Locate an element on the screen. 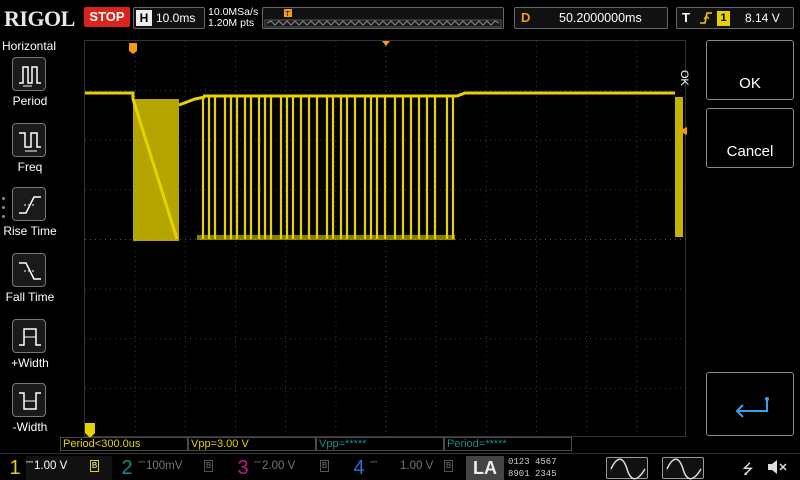 The height and width of the screenshot is (480, 800). usb-icon: ⭍ is located at coordinates (748, 469).